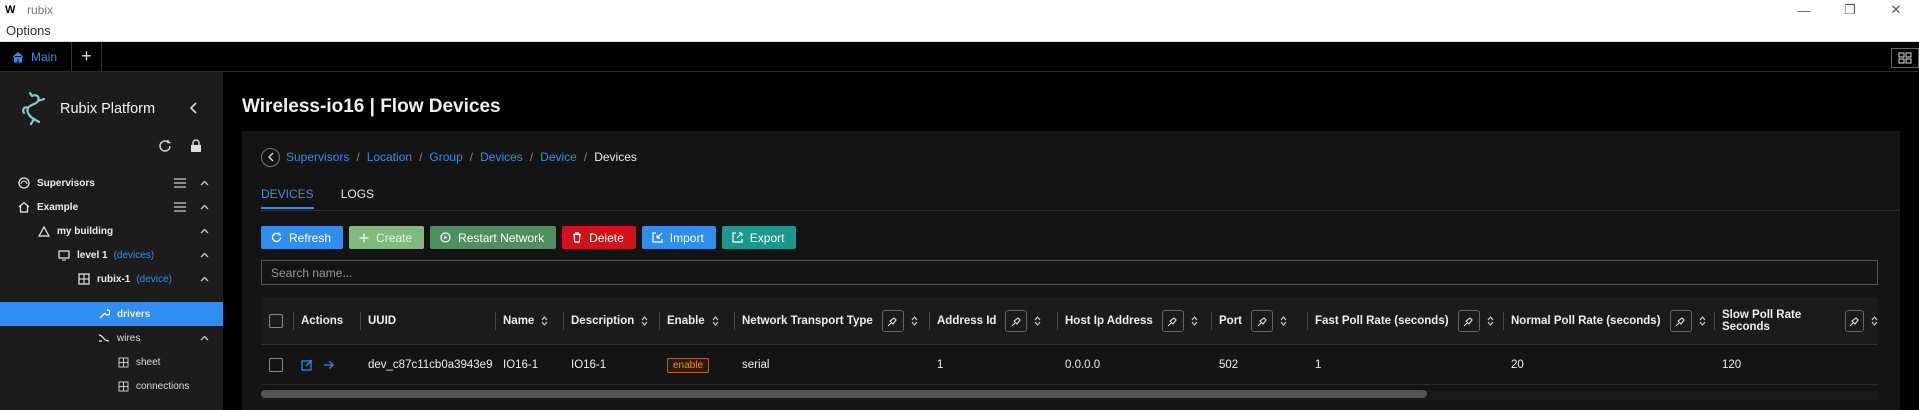 The width and height of the screenshot is (1919, 410). I want to click on col-uuid: UUID, so click(378, 321).